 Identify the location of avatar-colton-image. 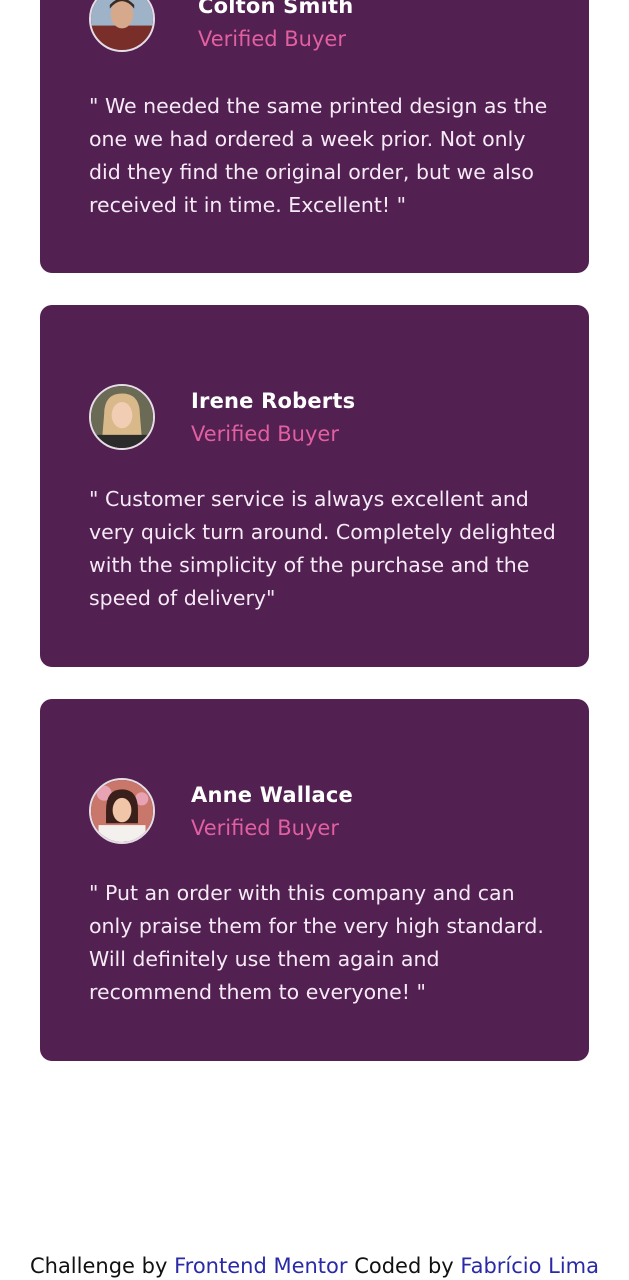
(122, 25).